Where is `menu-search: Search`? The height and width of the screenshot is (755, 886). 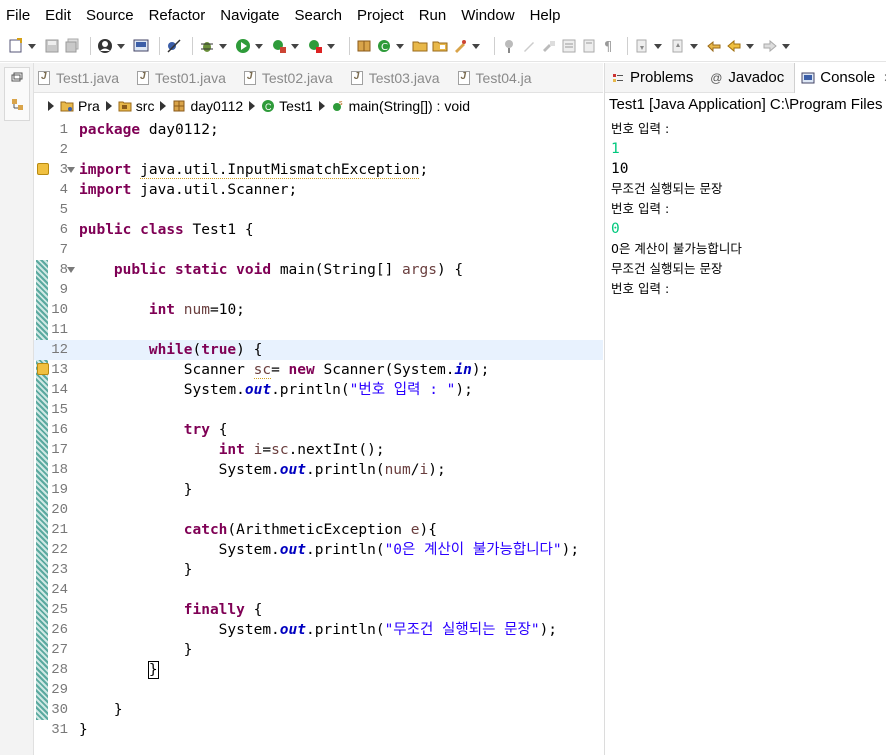
menu-search: Search is located at coordinates (321, 15).